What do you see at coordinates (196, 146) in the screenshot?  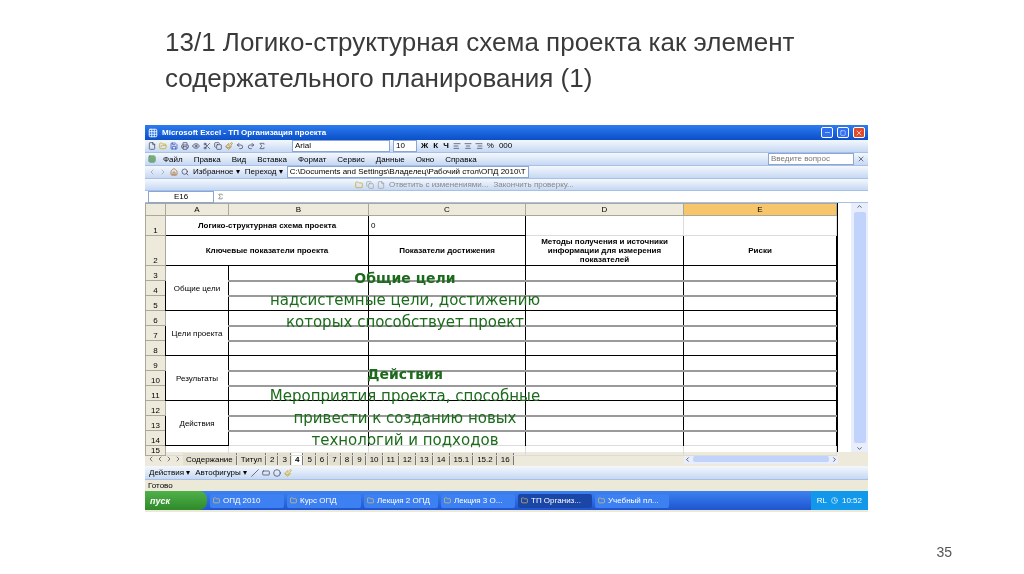 I see `preview-icon` at bounding box center [196, 146].